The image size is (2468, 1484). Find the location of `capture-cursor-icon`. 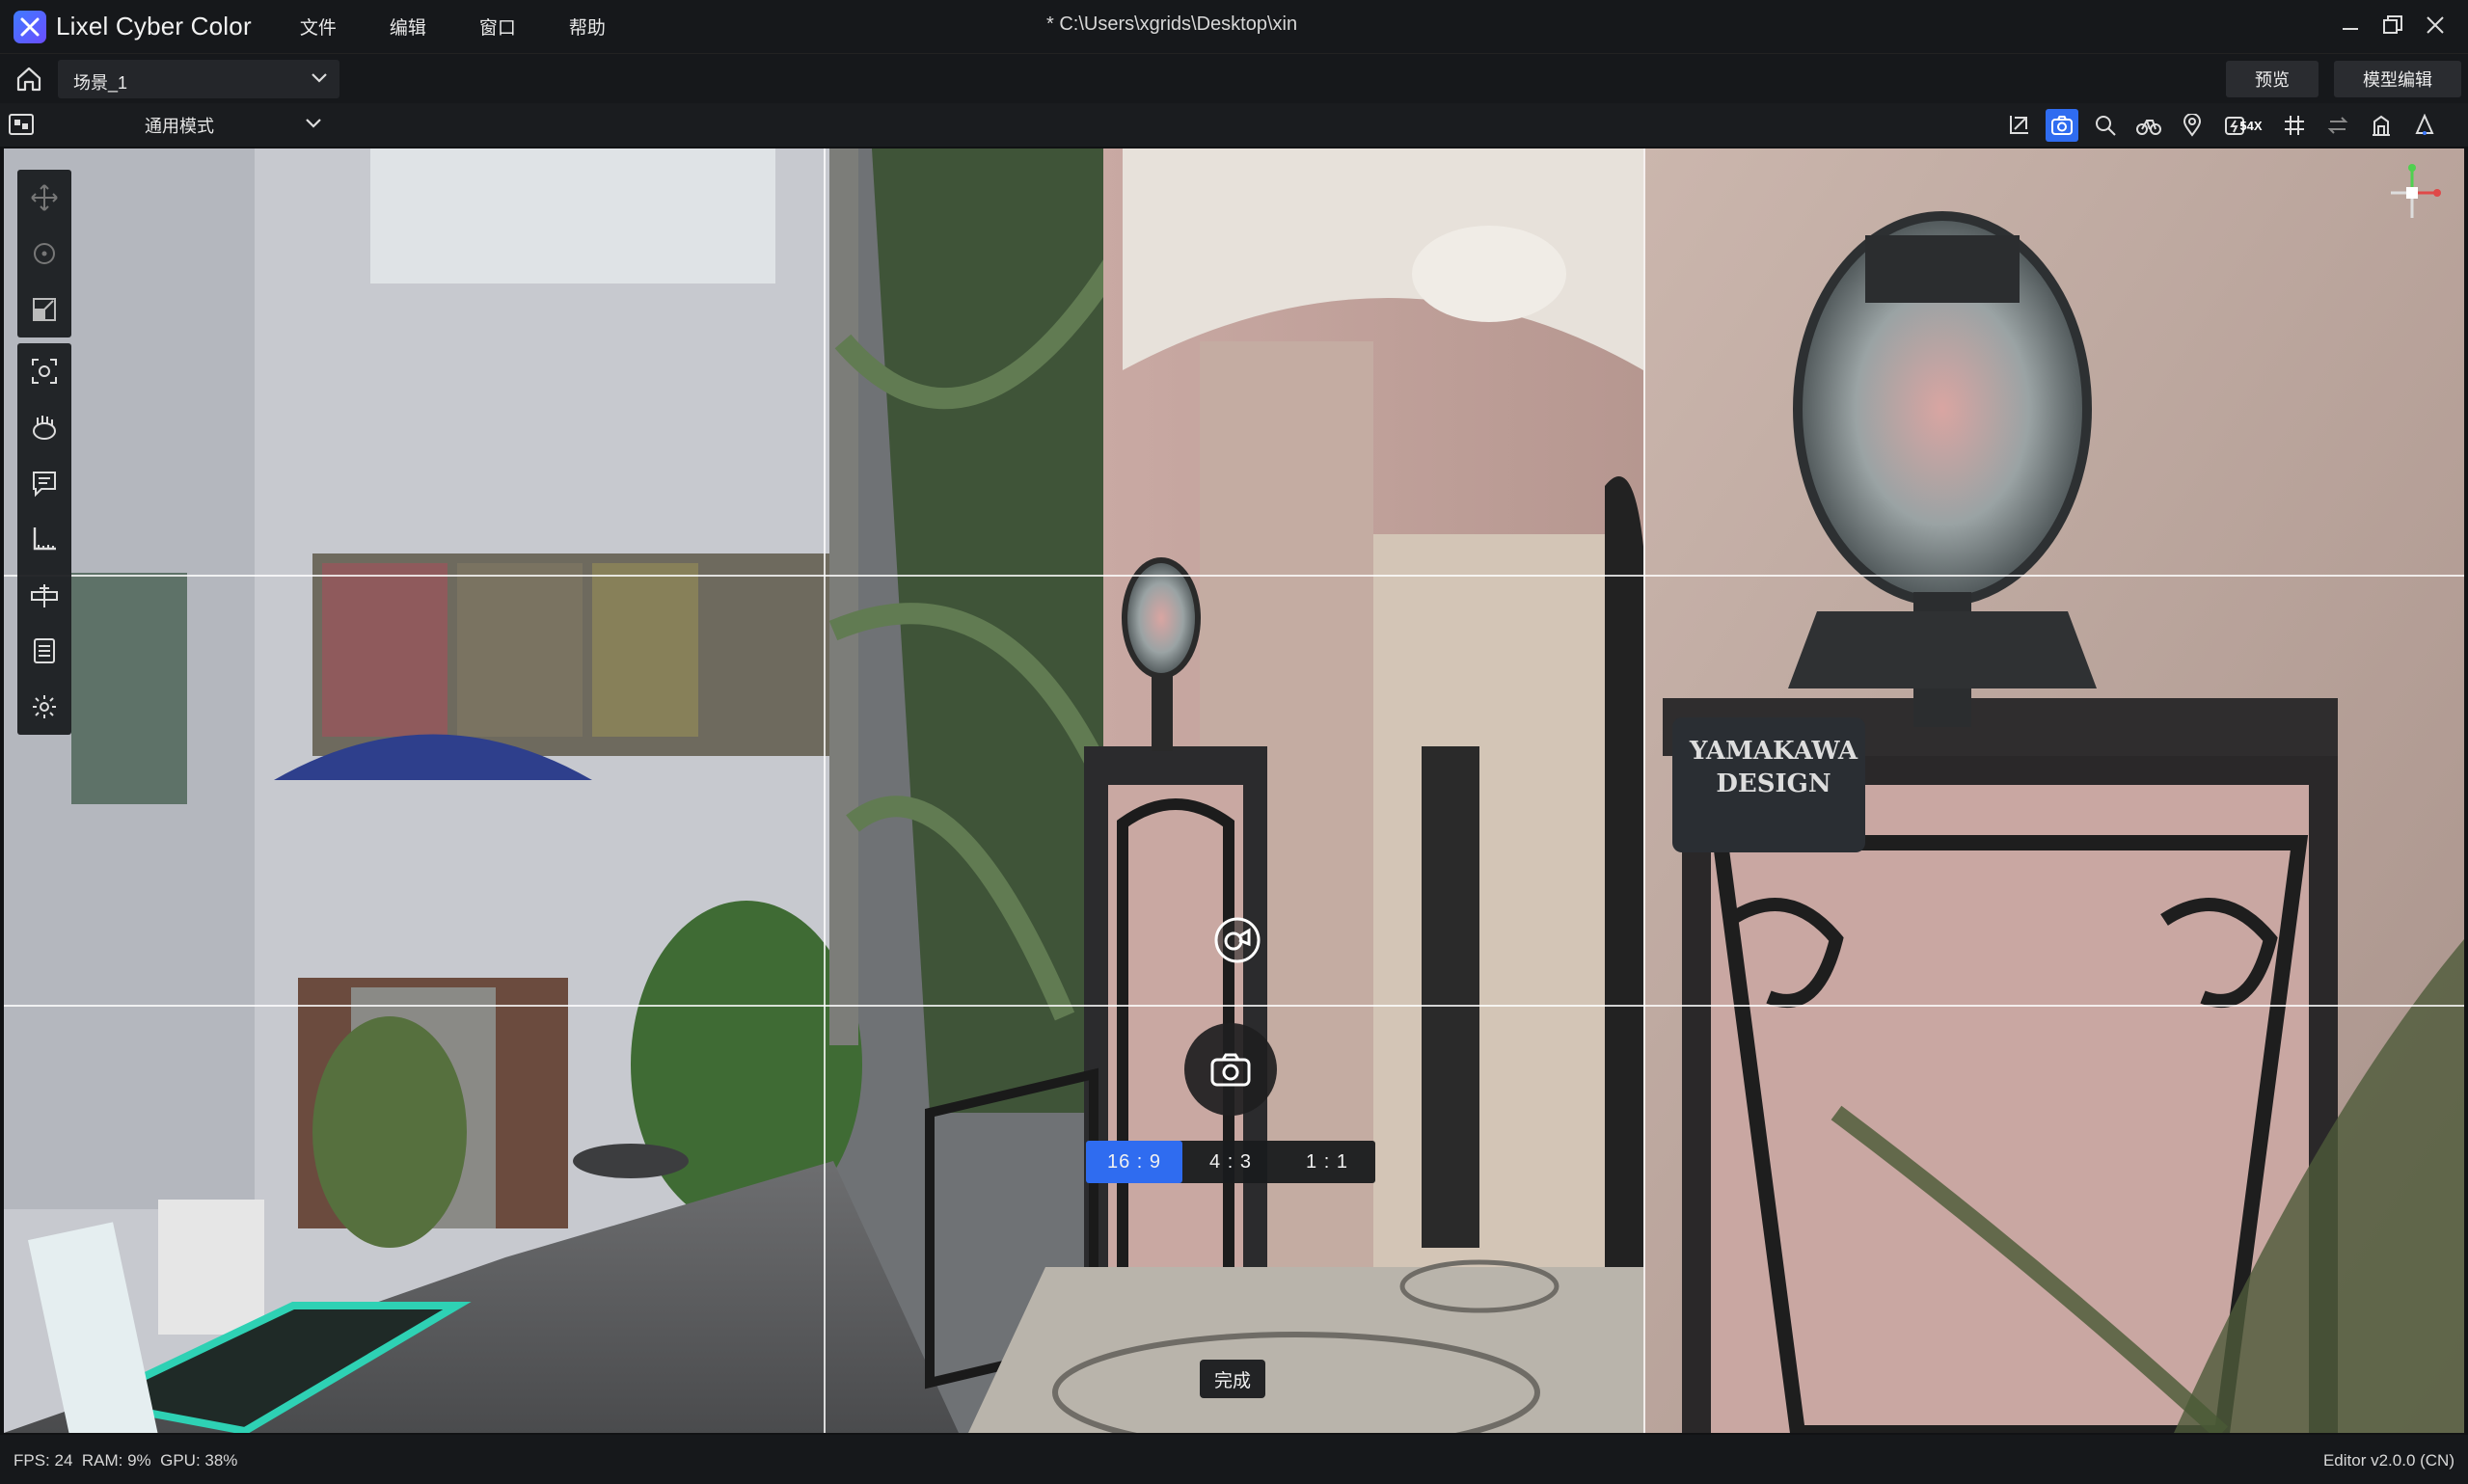

capture-cursor-icon is located at coordinates (1237, 940).